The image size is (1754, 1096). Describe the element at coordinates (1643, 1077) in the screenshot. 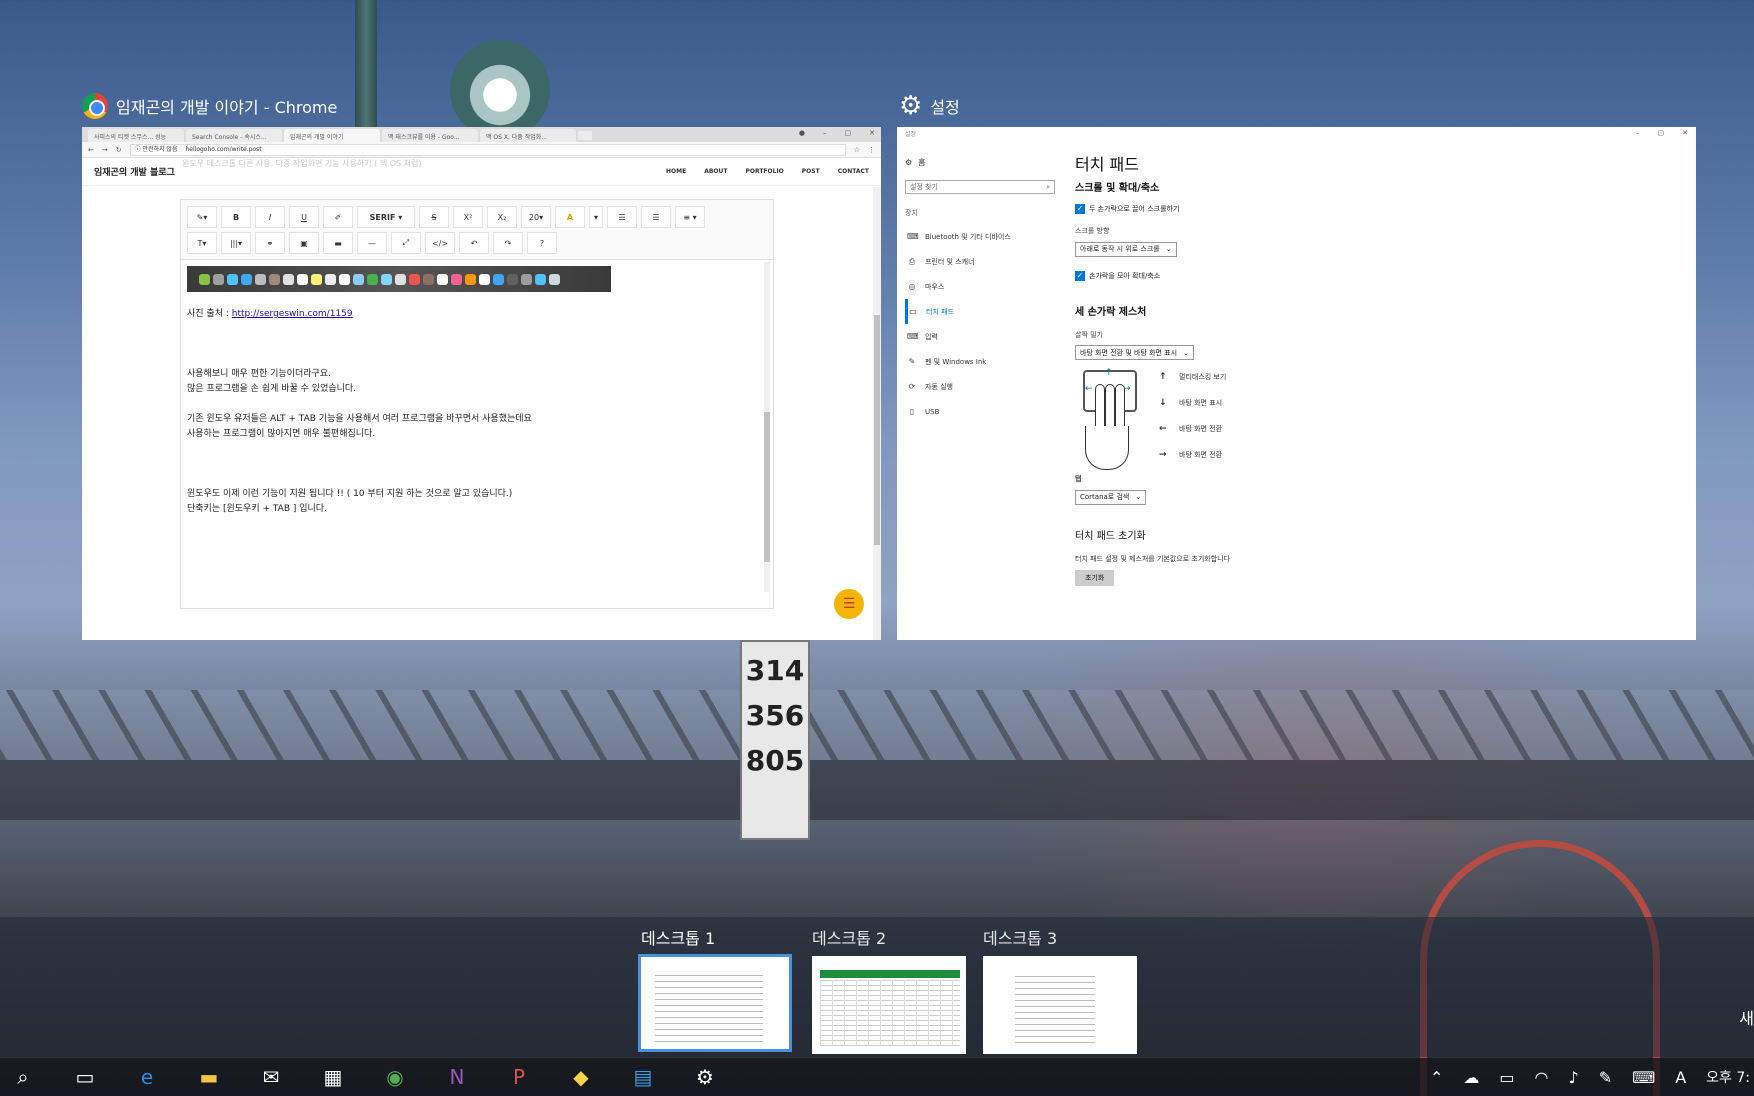

I see `keyboard-icon: ⌨` at that location.